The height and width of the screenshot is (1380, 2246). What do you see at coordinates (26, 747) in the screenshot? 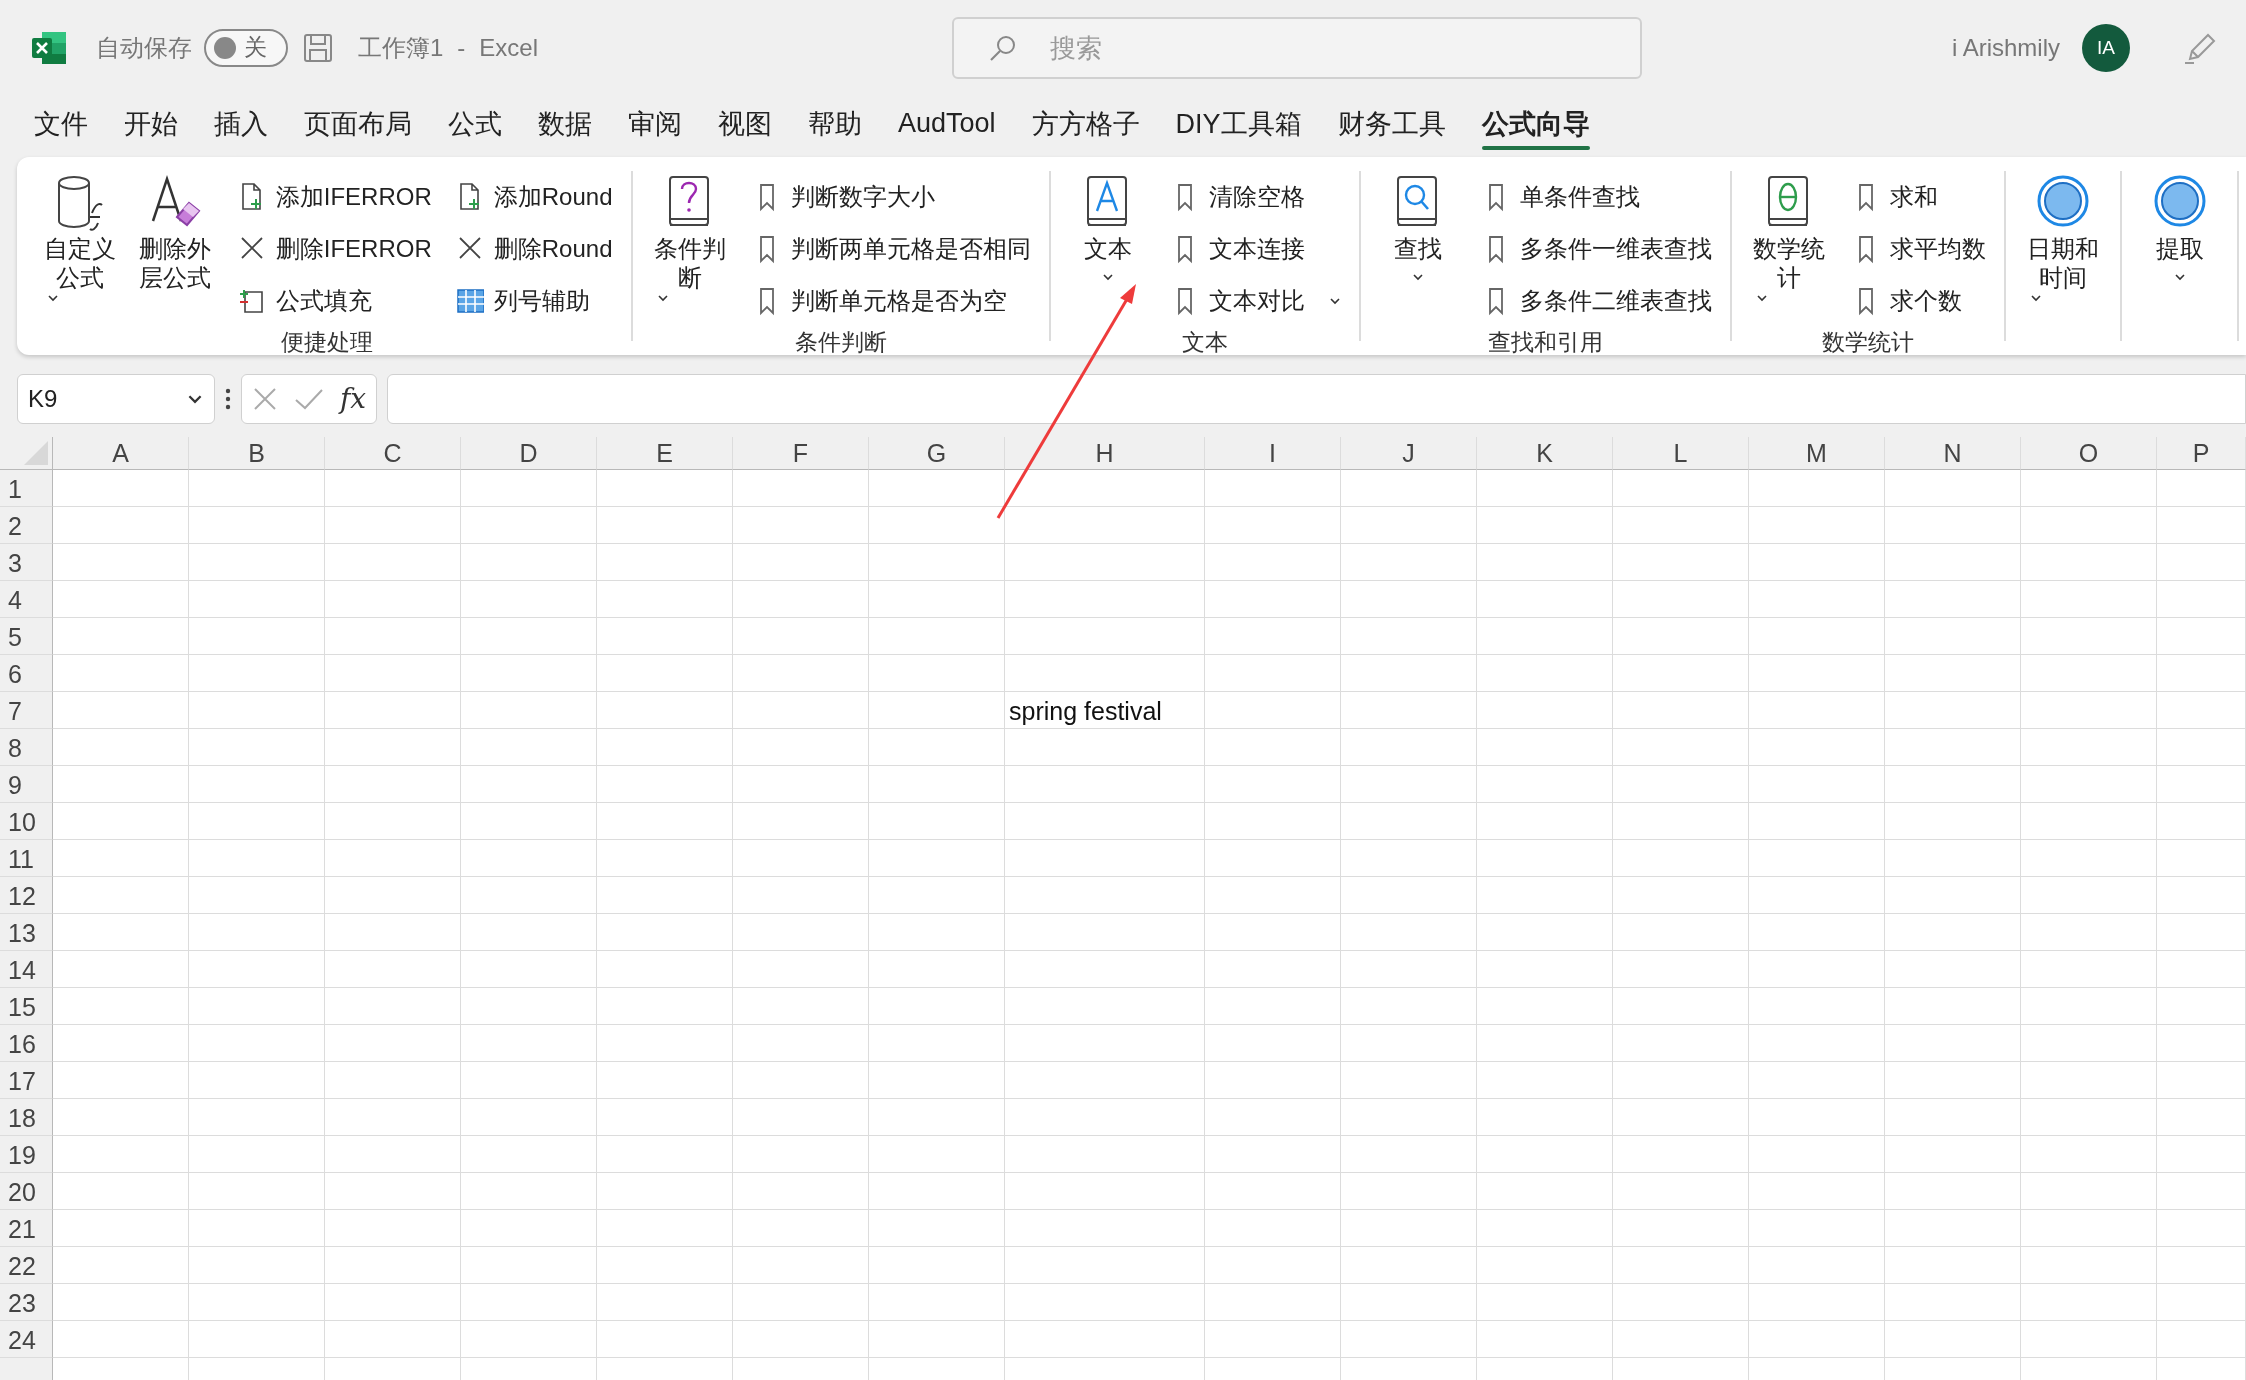
I see `row-header: 8` at bounding box center [26, 747].